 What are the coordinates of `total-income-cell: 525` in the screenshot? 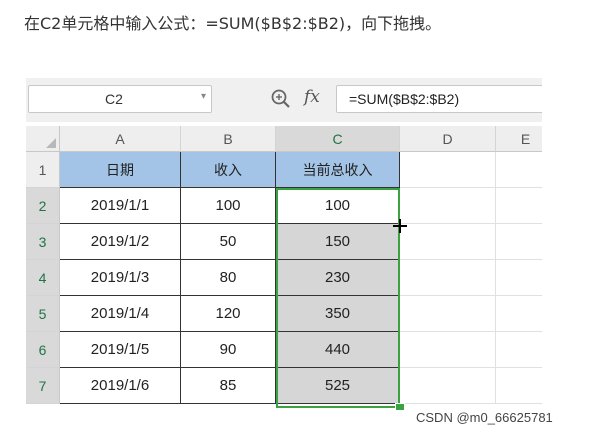 It's located at (338, 386).